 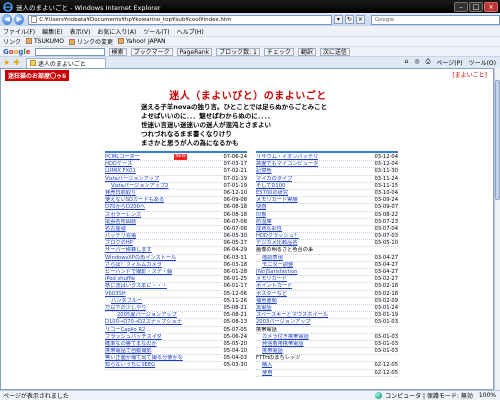 What do you see at coordinates (327, 273) in the screenshot?
I see `list-item: [No]Satisfaction 03-04-27` at bounding box center [327, 273].